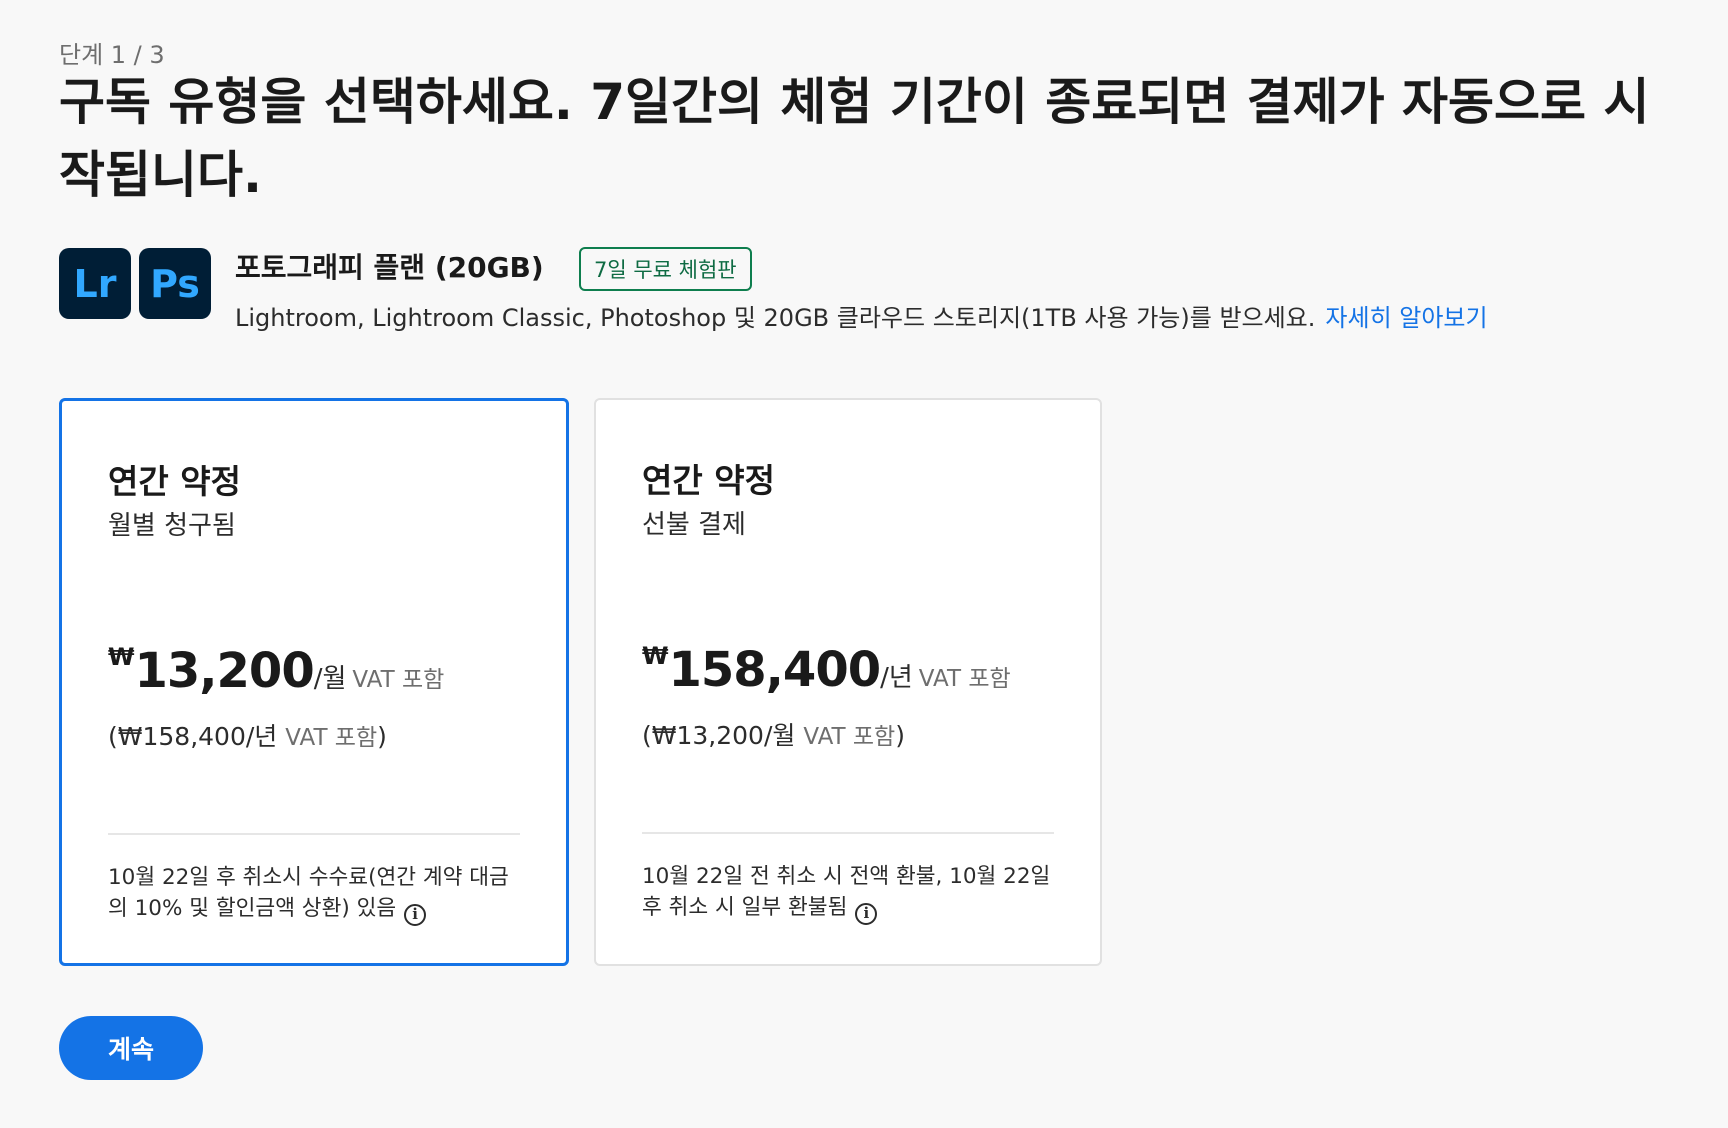  I want to click on option-alt-price: (₩13,200/월 VAT 포함), so click(773, 734).